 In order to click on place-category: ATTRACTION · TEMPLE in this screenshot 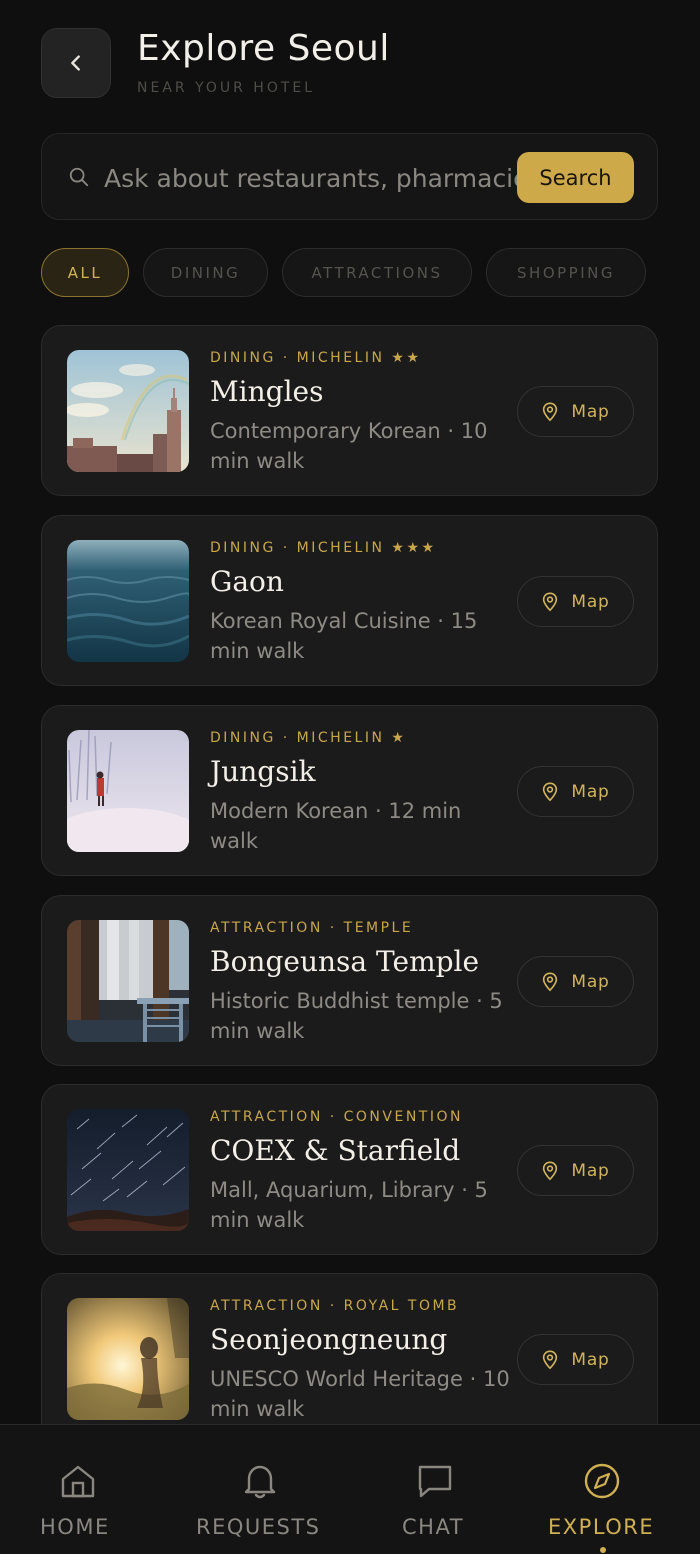, I will do `click(312, 928)`.